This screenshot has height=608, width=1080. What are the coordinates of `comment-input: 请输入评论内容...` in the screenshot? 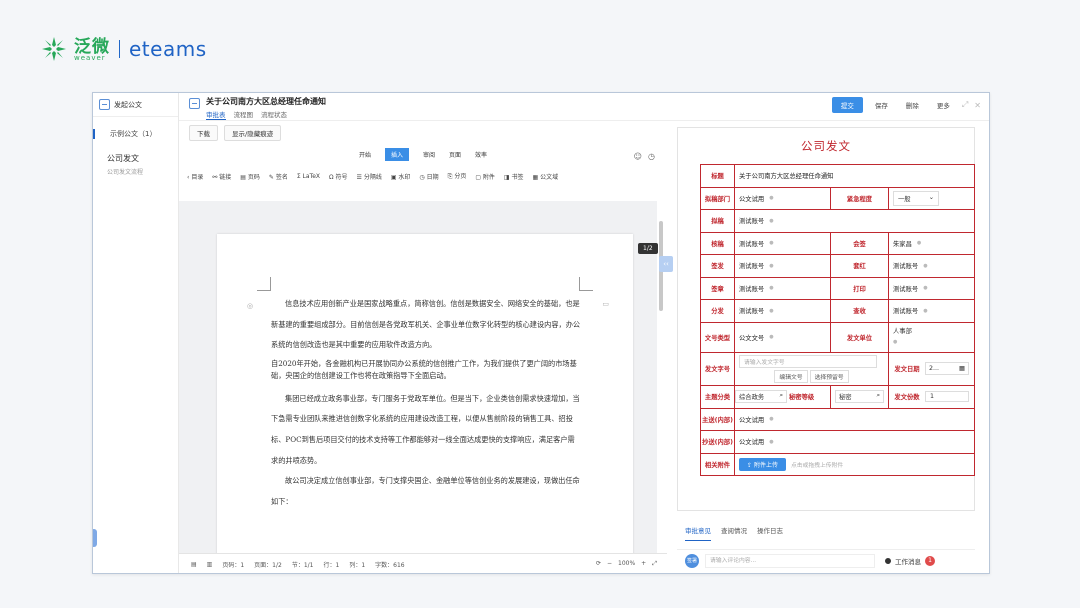 It's located at (790, 560).